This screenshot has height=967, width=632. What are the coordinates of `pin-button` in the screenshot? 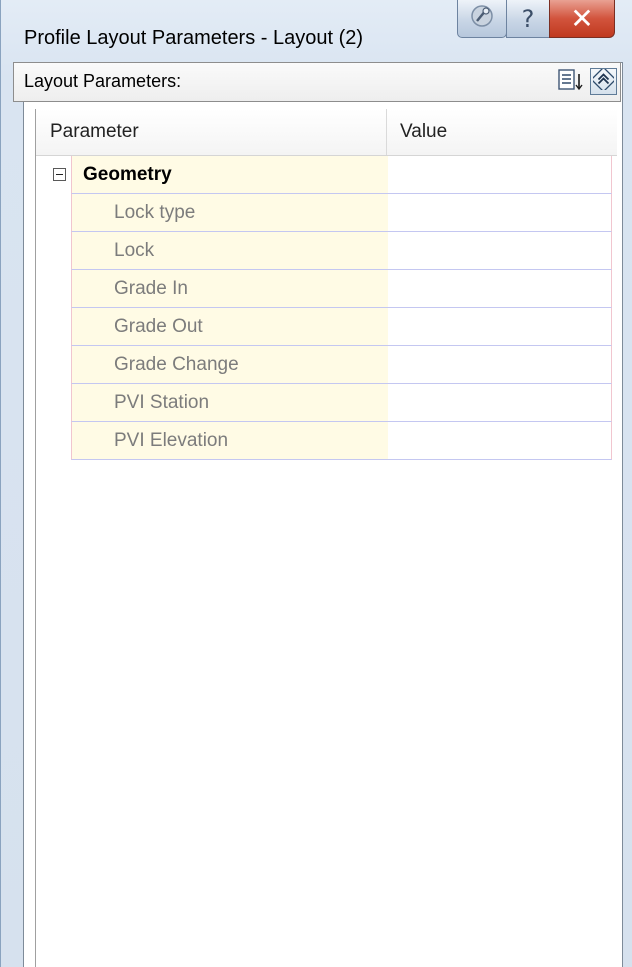 It's located at (482, 19).